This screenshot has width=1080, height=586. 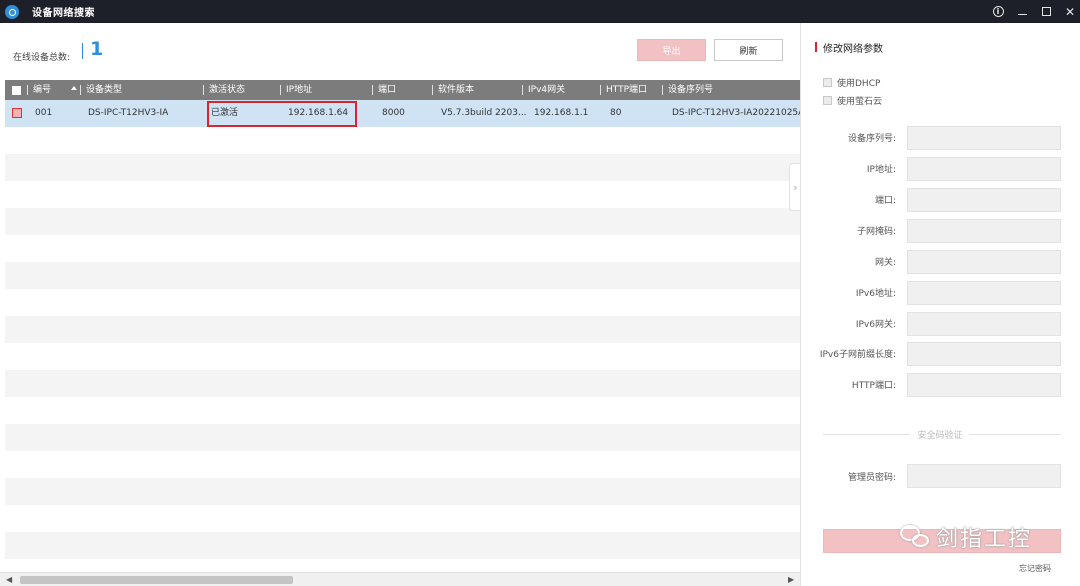 What do you see at coordinates (540, 11) in the screenshot?
I see `title-bar: 设备网络搜索 i ✕` at bounding box center [540, 11].